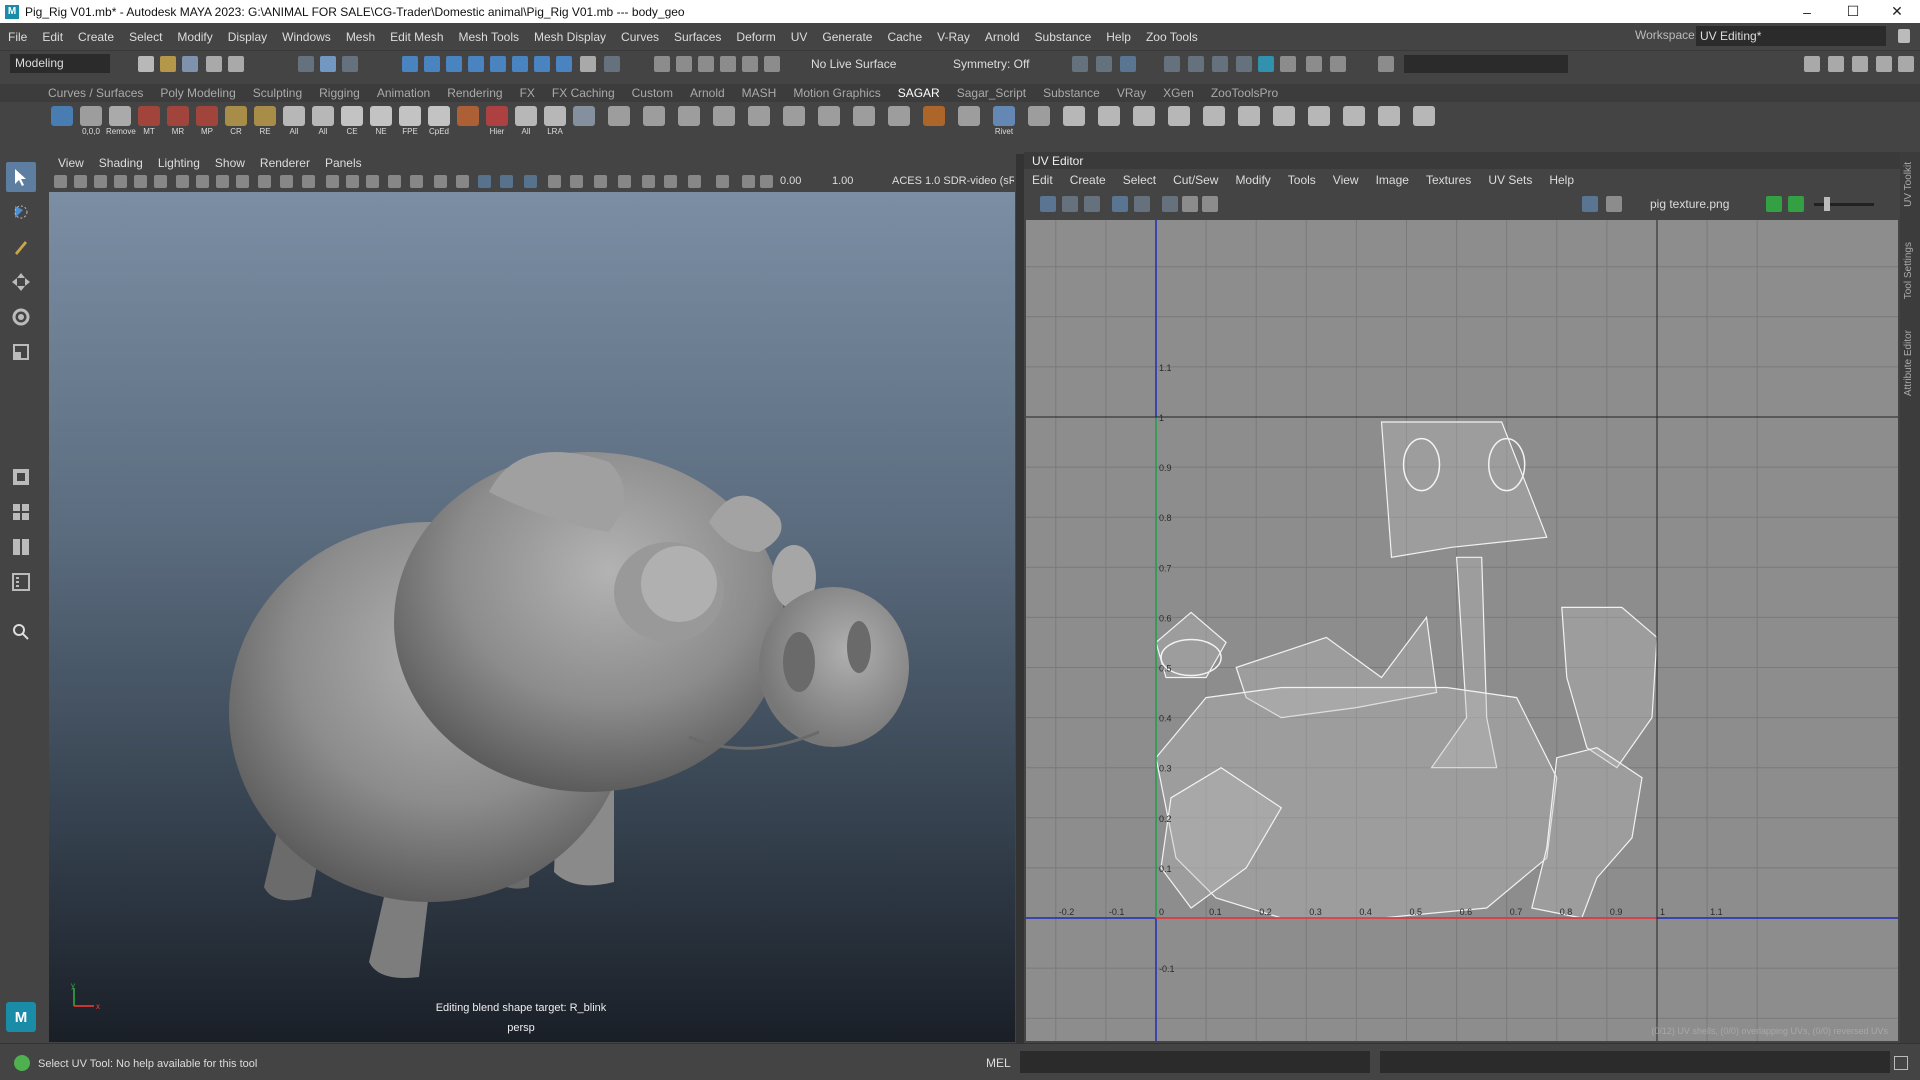 The width and height of the screenshot is (1920, 1080). I want to click on viewport-menu-show: Show, so click(230, 163).